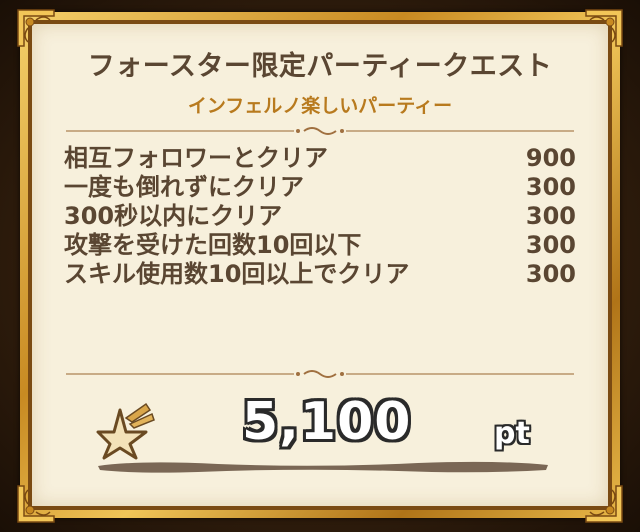  Describe the element at coordinates (127, 431) in the screenshot. I see `shooting-star-icon` at that location.